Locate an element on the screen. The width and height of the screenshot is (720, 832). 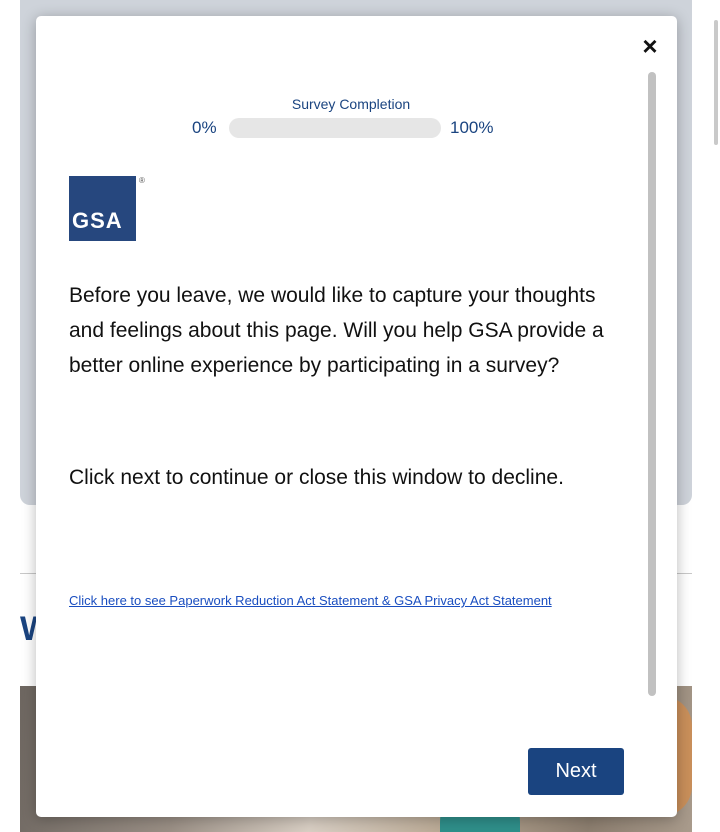
next-button: Next is located at coordinates (576, 771).